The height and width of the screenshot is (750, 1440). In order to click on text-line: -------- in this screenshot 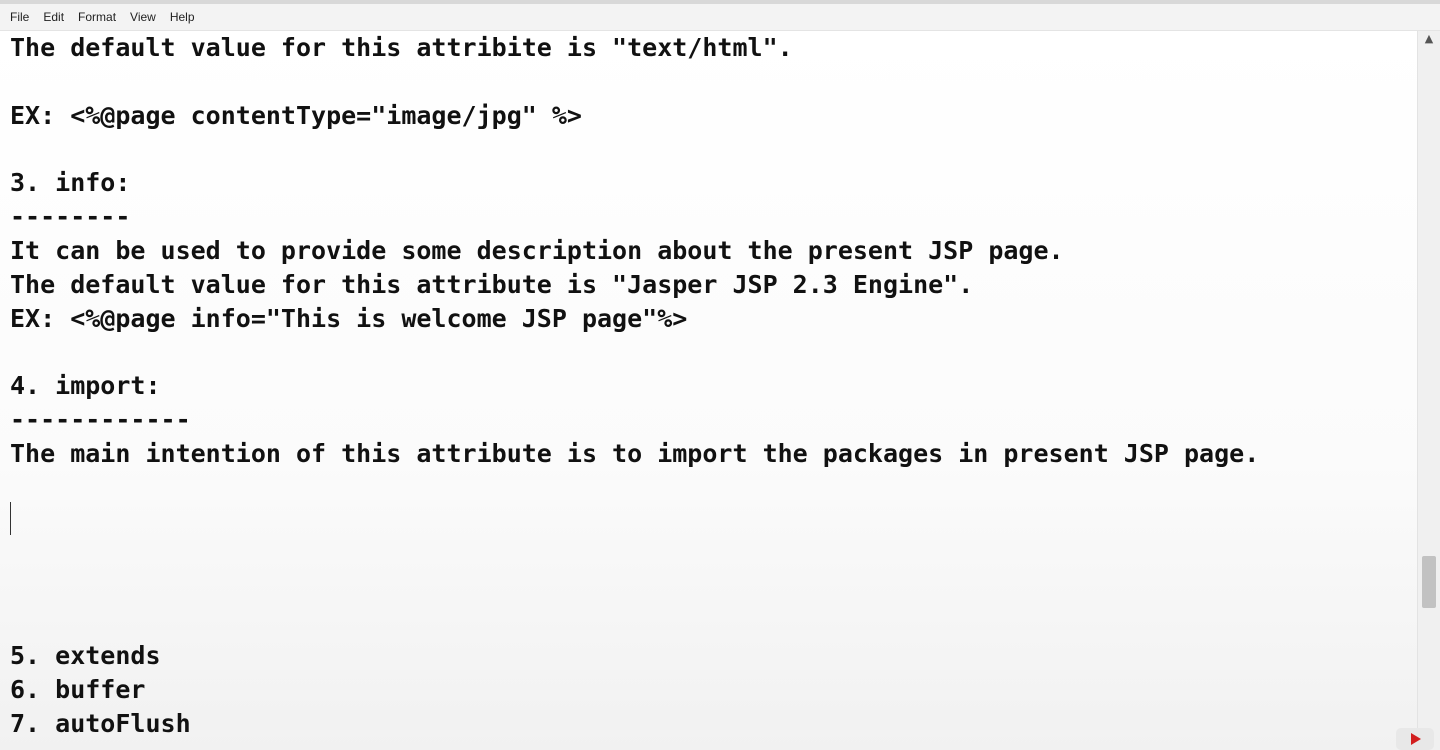, I will do `click(70, 216)`.